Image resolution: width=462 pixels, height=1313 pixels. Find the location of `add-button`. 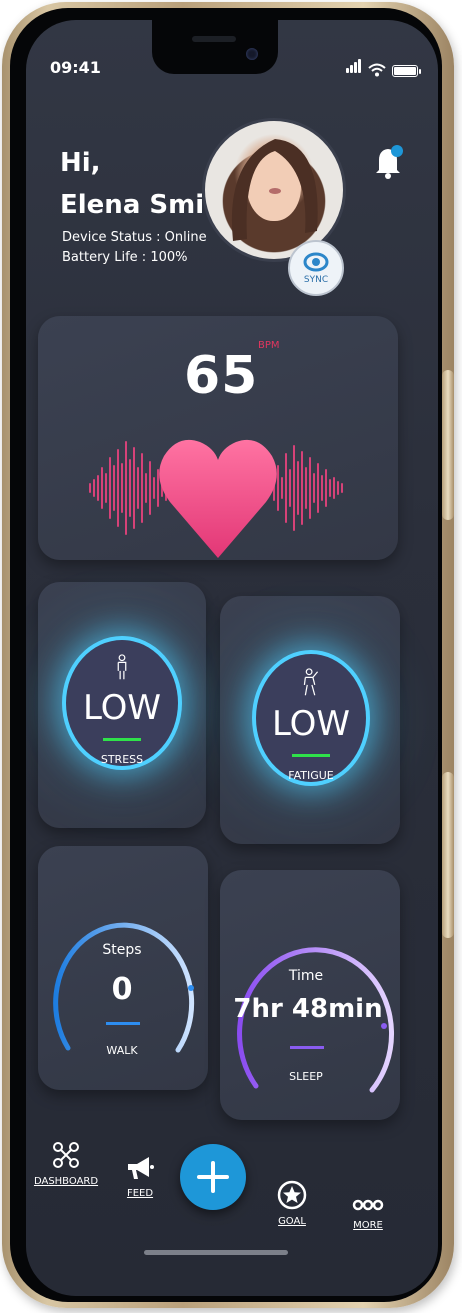

add-button is located at coordinates (213, 1177).